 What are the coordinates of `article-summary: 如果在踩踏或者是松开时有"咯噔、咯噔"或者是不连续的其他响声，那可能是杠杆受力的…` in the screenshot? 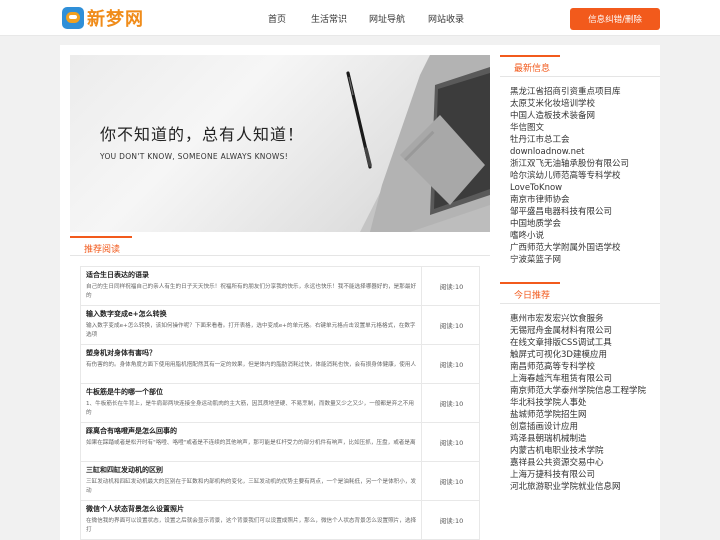 It's located at (251, 443).